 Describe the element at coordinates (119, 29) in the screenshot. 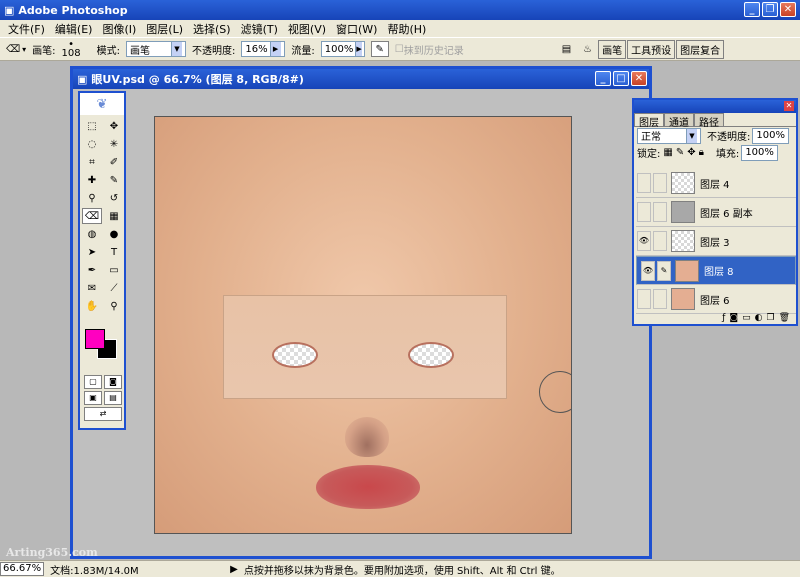

I see `menu-image: 图像(I)` at that location.